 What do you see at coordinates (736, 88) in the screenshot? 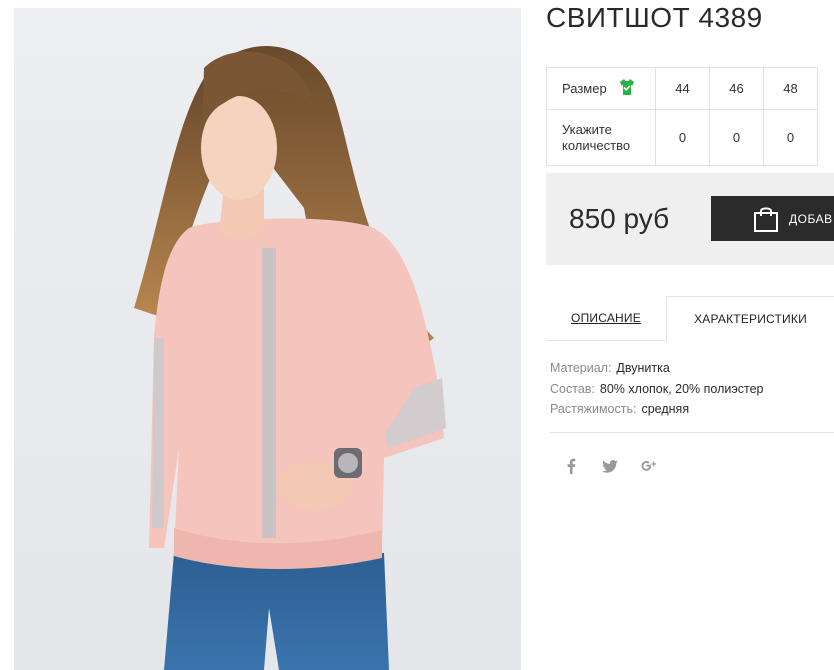
I see `size-option-46: 46` at bounding box center [736, 88].